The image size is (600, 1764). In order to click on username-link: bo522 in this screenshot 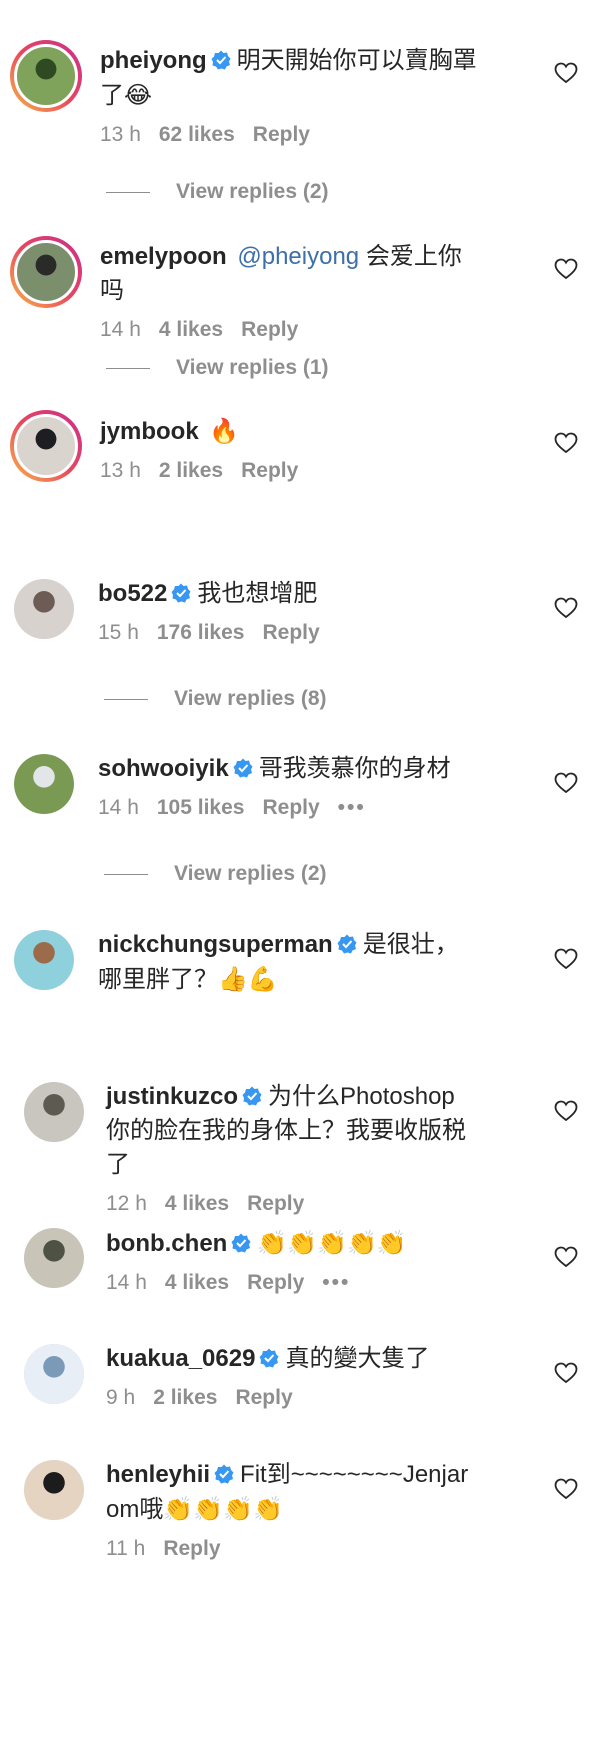, I will do `click(132, 593)`.